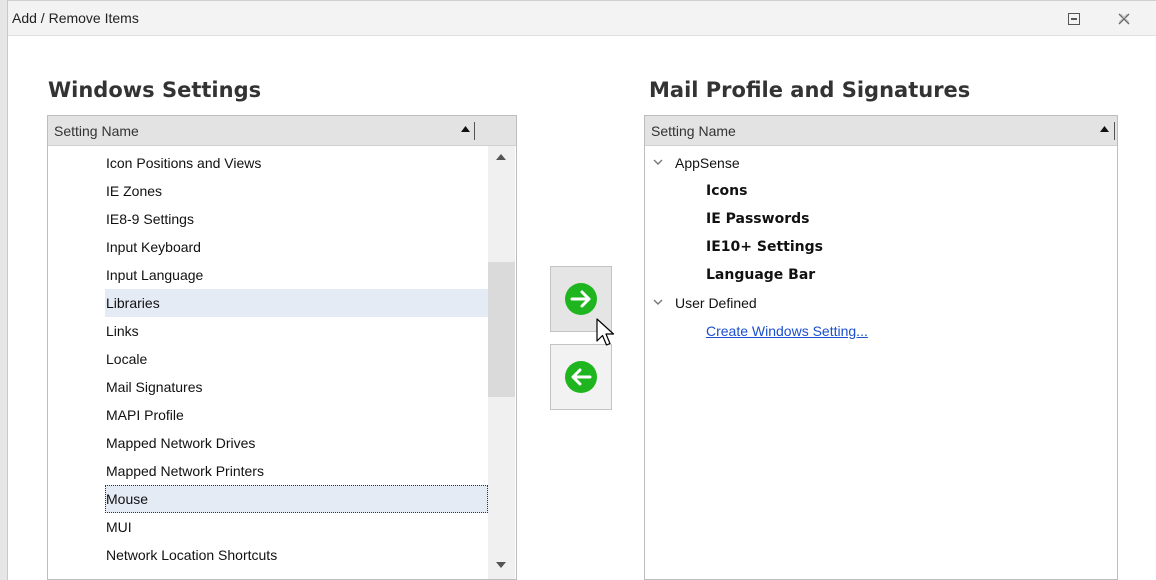 This screenshot has height=580, width=1156. I want to click on tree-node-label: AppSense, so click(707, 163).